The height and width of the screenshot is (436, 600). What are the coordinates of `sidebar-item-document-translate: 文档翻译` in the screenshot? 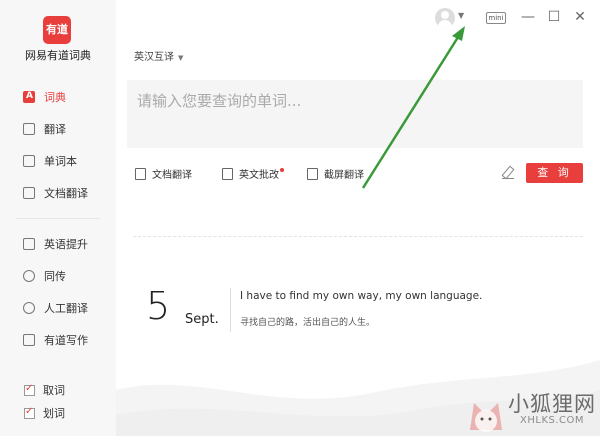 It's located at (58, 193).